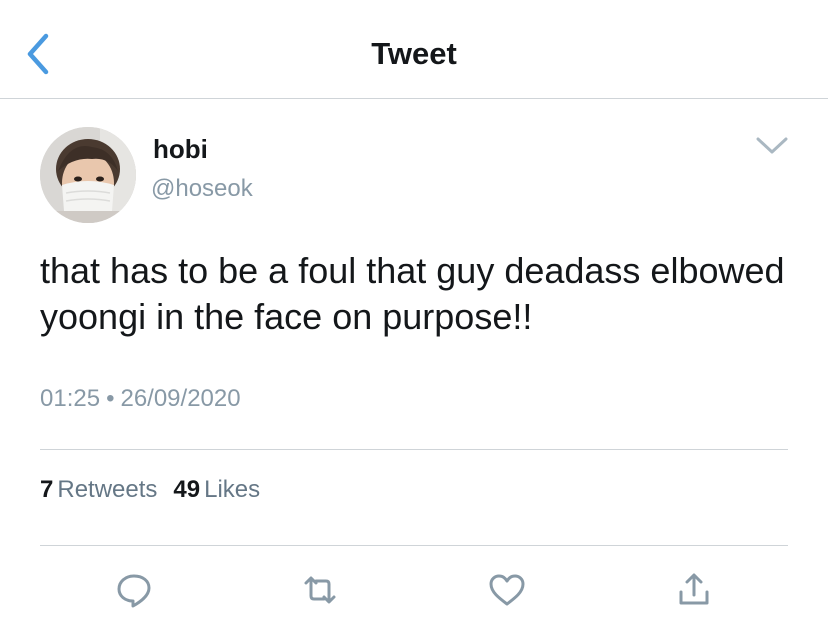 Image resolution: width=828 pixels, height=629 pixels. I want to click on chevron-down-icon, so click(772, 145).